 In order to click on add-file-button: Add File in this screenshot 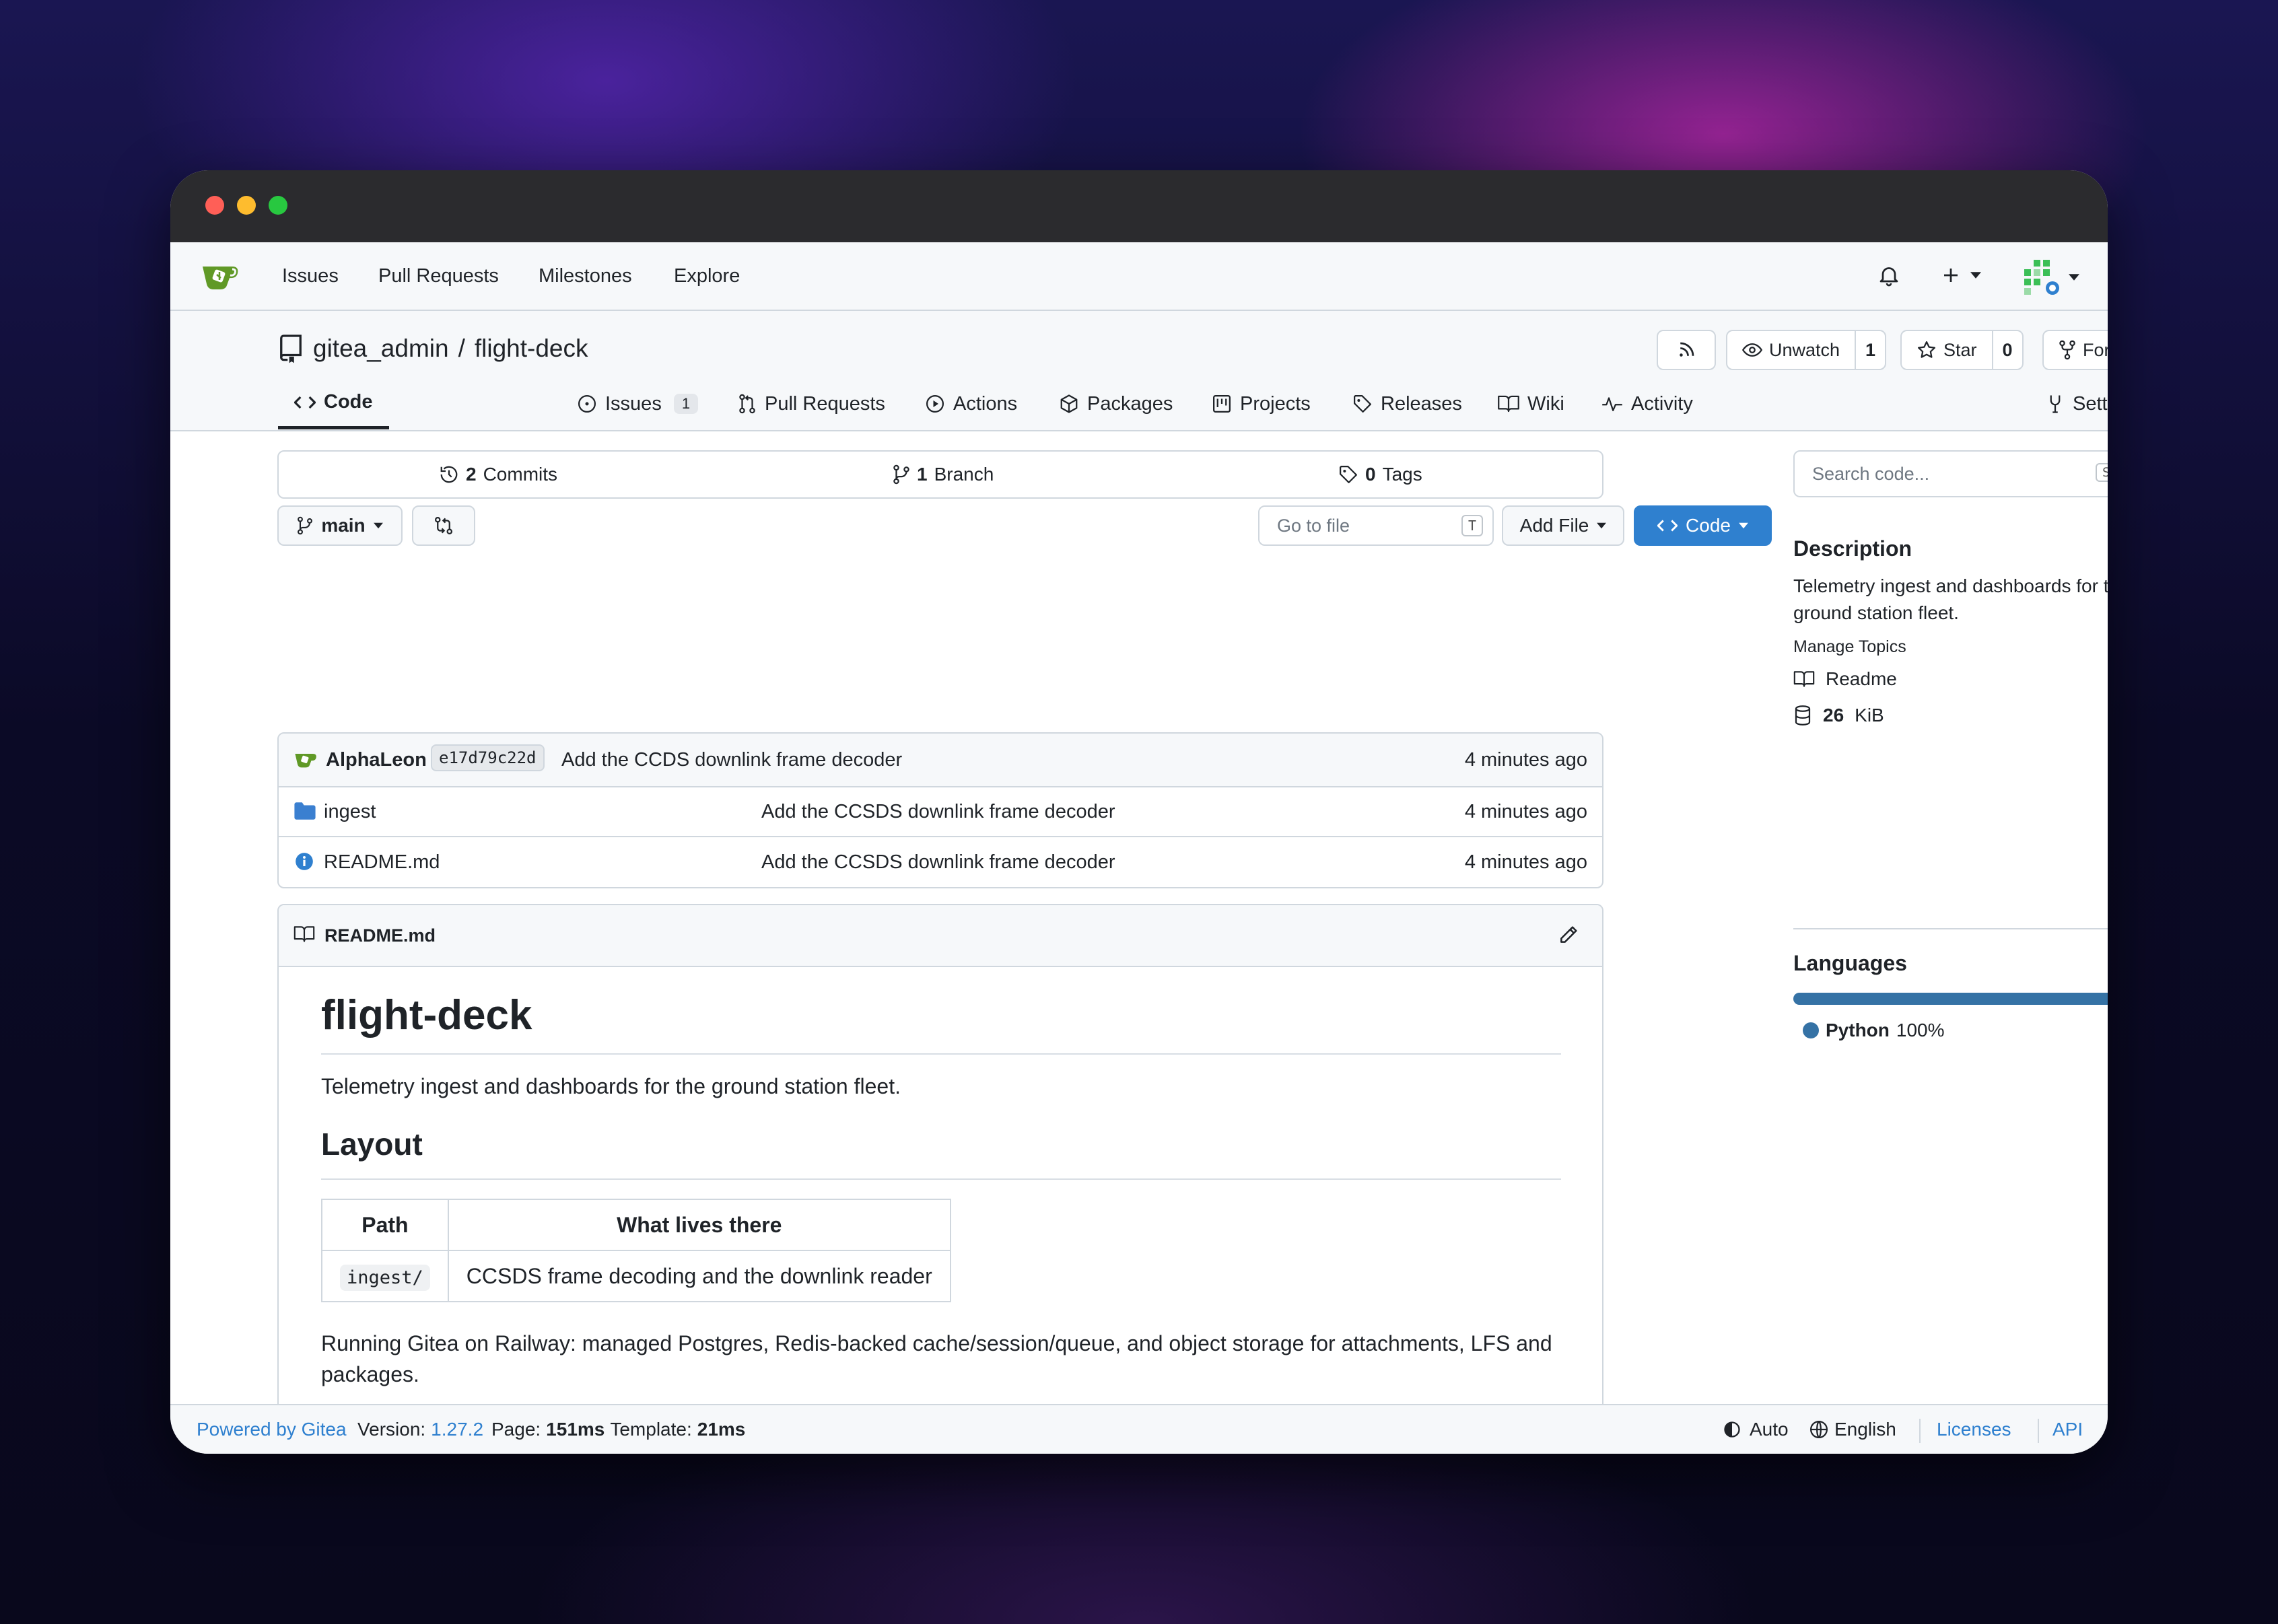, I will do `click(1563, 525)`.